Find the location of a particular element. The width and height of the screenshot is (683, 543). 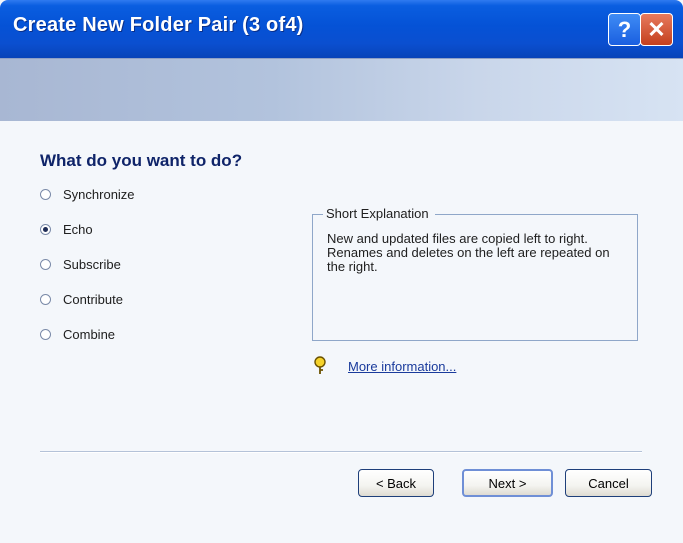

echo-label: Echo is located at coordinates (78, 229).